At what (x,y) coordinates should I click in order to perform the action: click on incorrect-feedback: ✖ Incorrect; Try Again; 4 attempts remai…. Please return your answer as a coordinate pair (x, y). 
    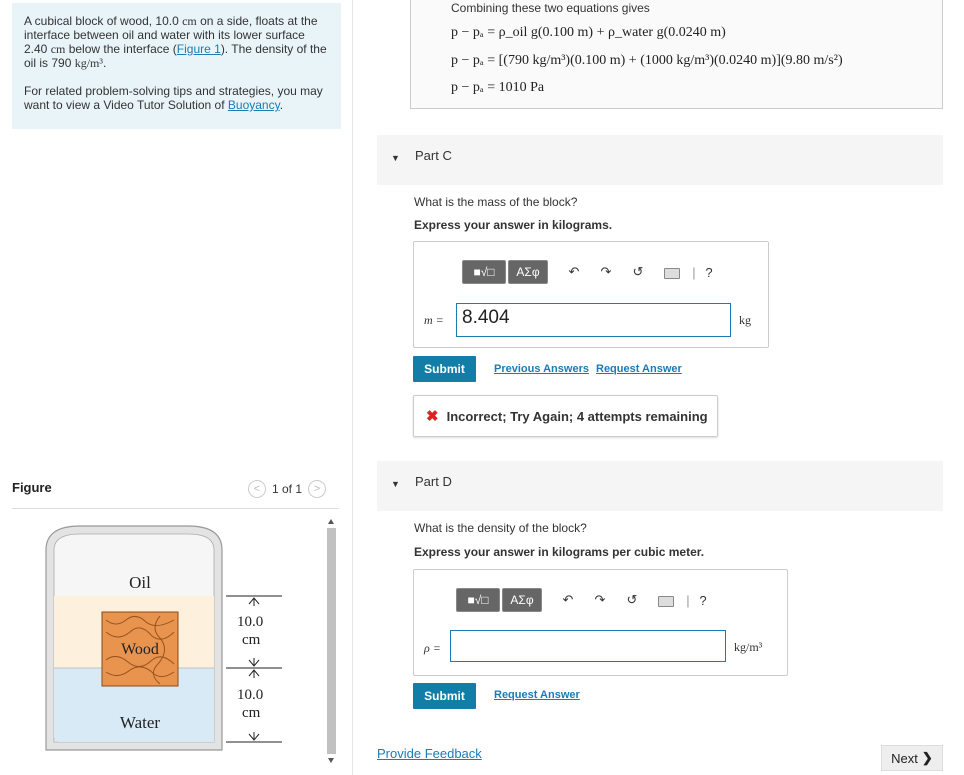
    Looking at the image, I should click on (565, 416).